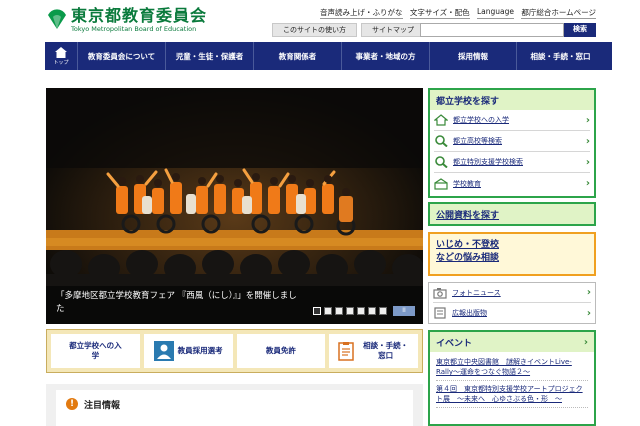 The height and width of the screenshot is (426, 640). I want to click on publications-link: 広報出版物 ›, so click(512, 313).